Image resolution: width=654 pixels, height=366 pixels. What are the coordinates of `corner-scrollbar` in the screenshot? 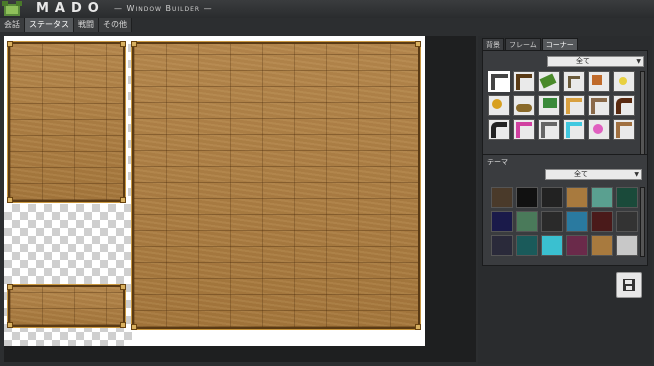 It's located at (642, 116).